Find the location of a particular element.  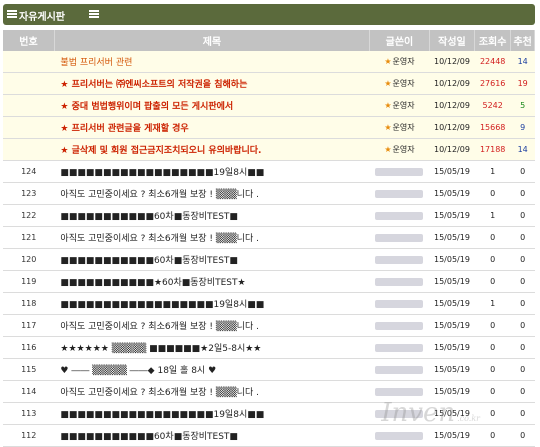

notice-title: ★ 프리서버는 ㈜엔씨소프트의 저작권을 침해하는 is located at coordinates (212, 83).